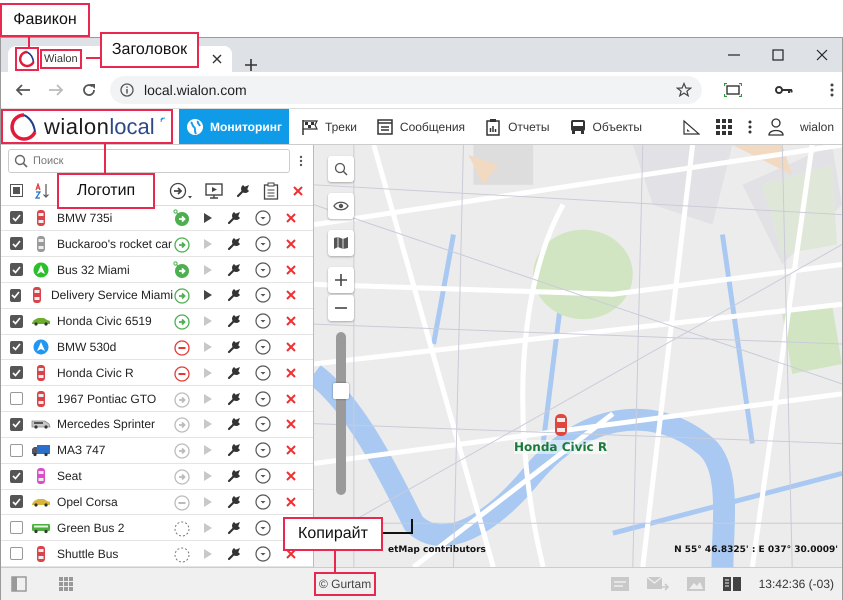  Describe the element at coordinates (16, 191) in the screenshot. I see `select-all-checkbox-icon` at that location.